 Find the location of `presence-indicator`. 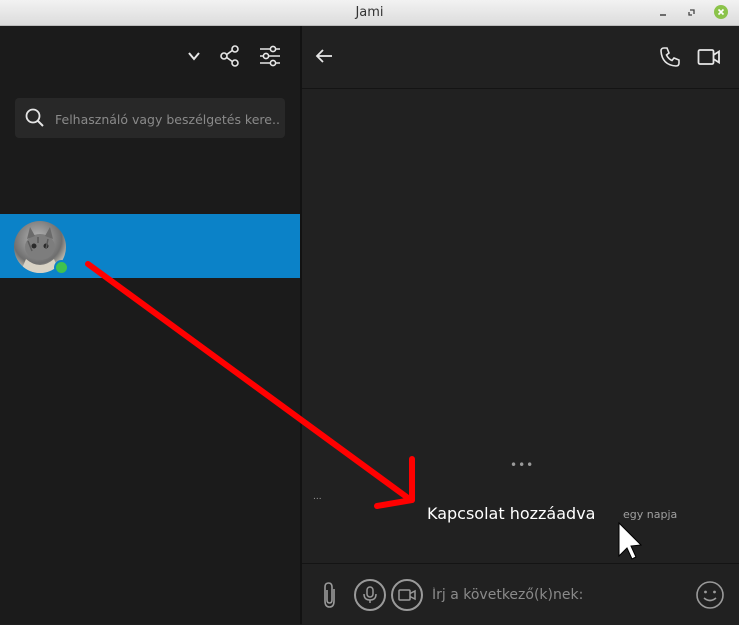

presence-indicator is located at coordinates (61, 267).